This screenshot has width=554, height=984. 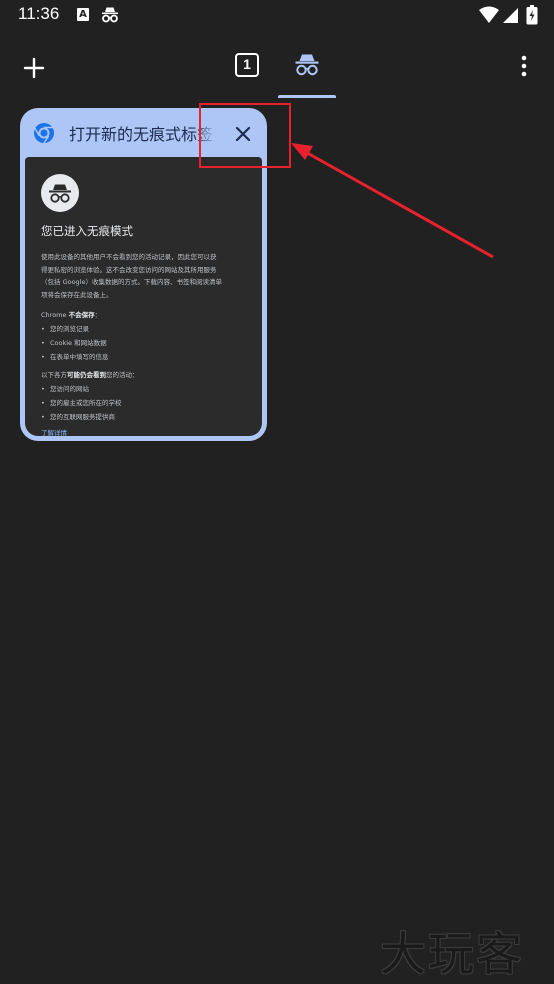 I want to click on annotation-arrow, so click(x=392, y=201).